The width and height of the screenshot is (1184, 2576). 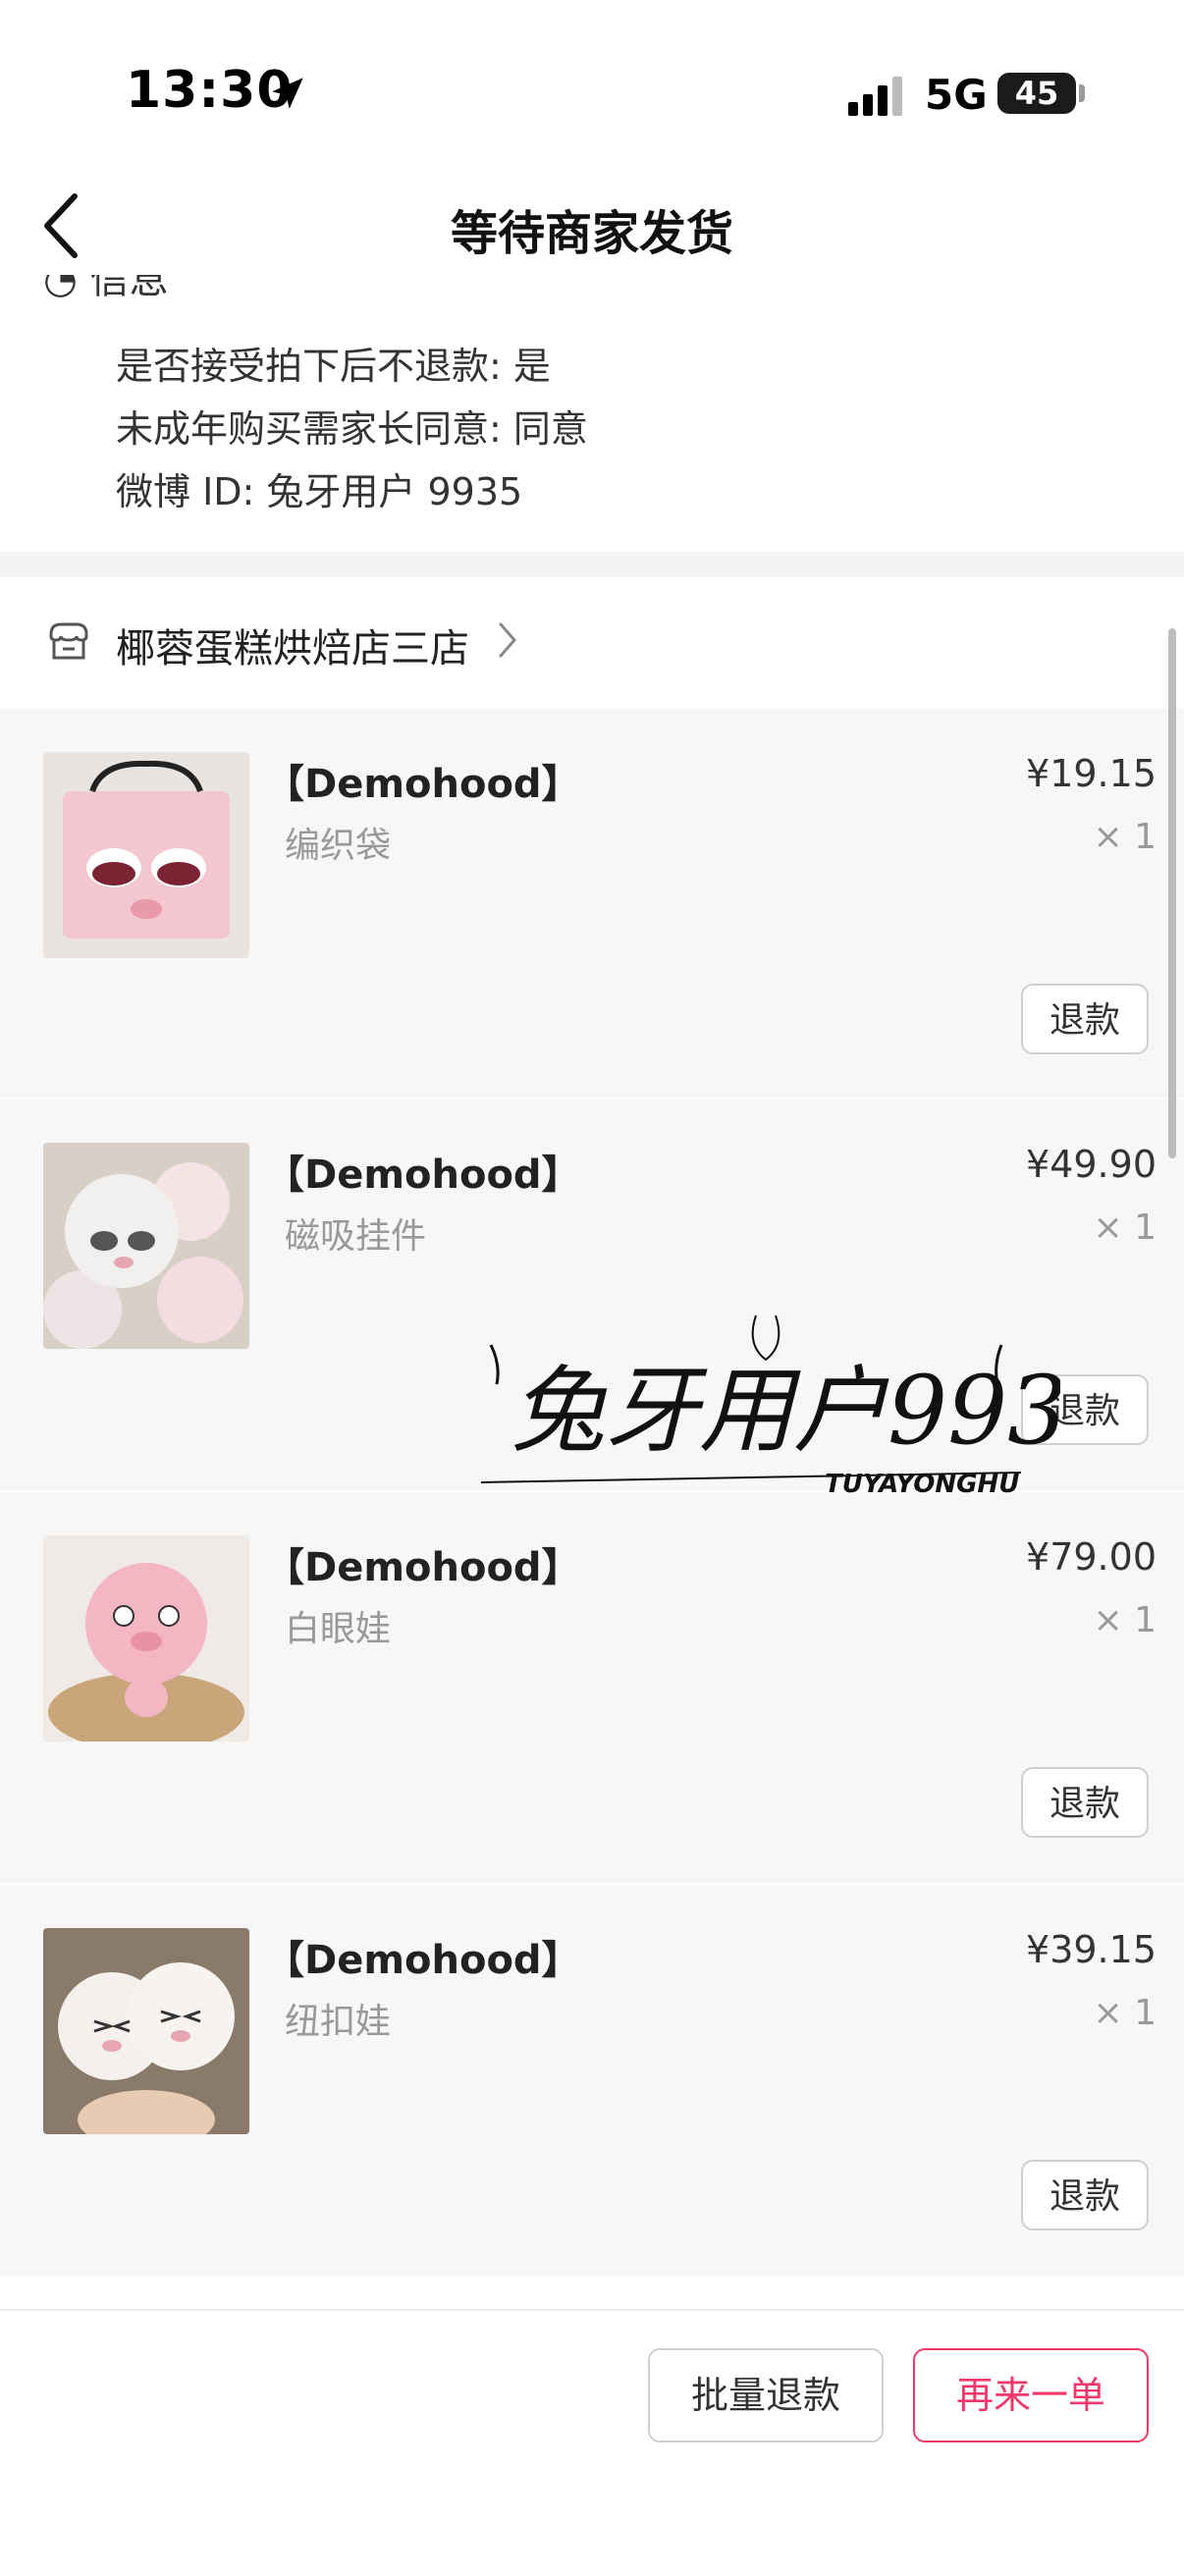 What do you see at coordinates (507, 640) in the screenshot?
I see `chevron-right-icon` at bounding box center [507, 640].